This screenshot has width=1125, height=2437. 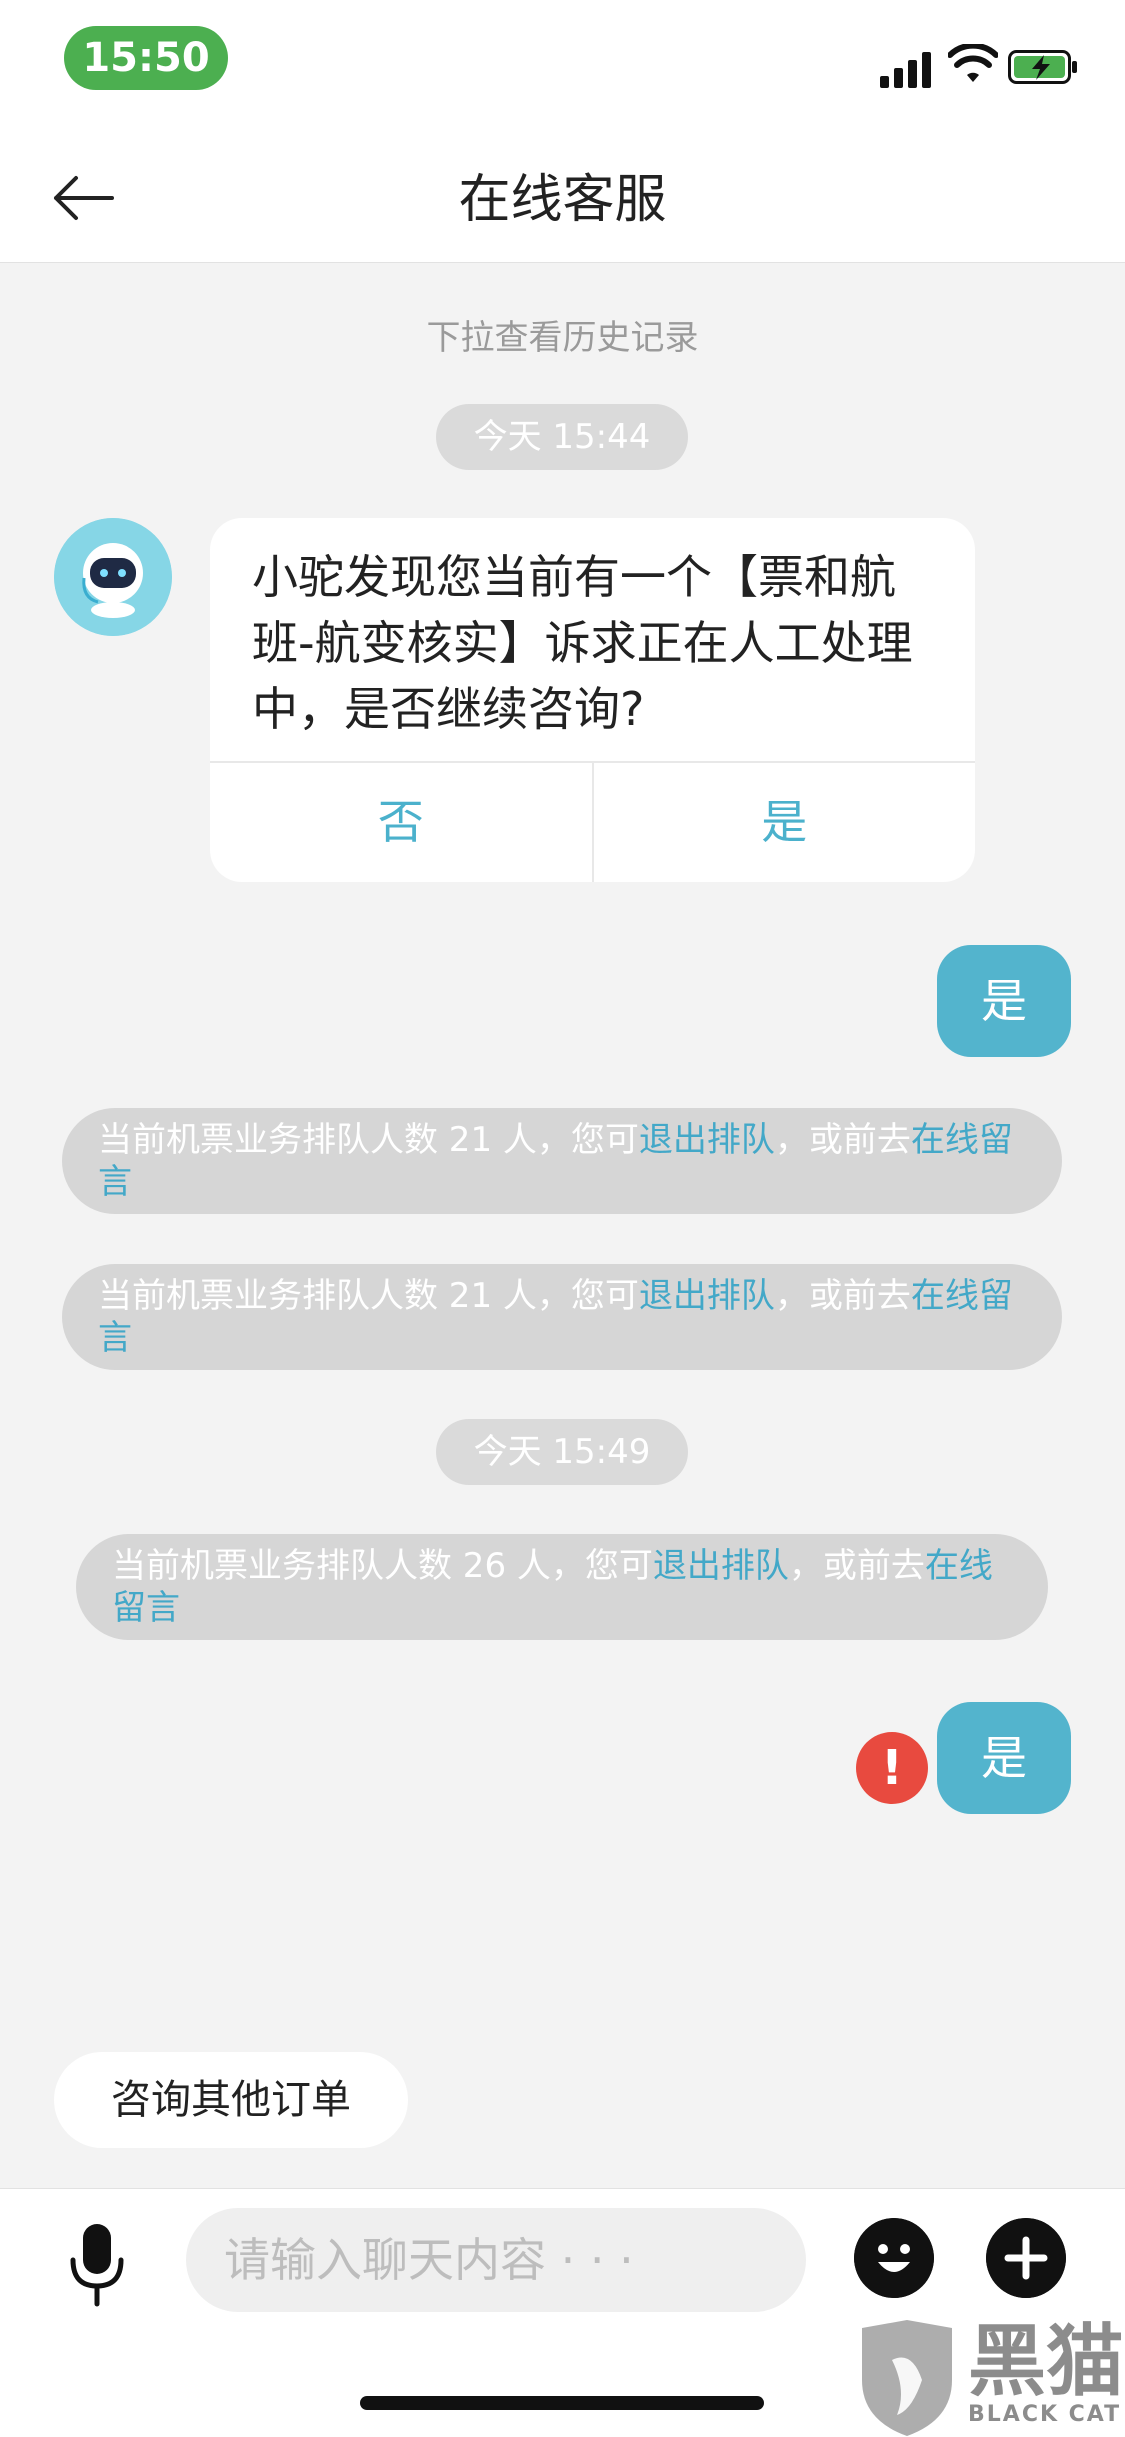 What do you see at coordinates (562, 2403) in the screenshot?
I see `home-indicator` at bounding box center [562, 2403].